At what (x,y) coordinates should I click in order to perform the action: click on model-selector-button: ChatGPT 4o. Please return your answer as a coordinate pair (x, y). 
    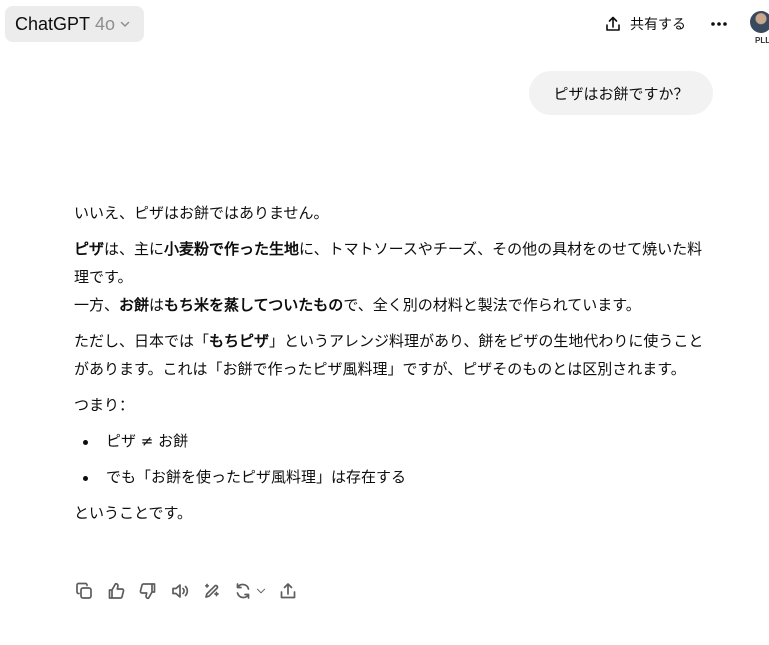
    Looking at the image, I should click on (74, 24).